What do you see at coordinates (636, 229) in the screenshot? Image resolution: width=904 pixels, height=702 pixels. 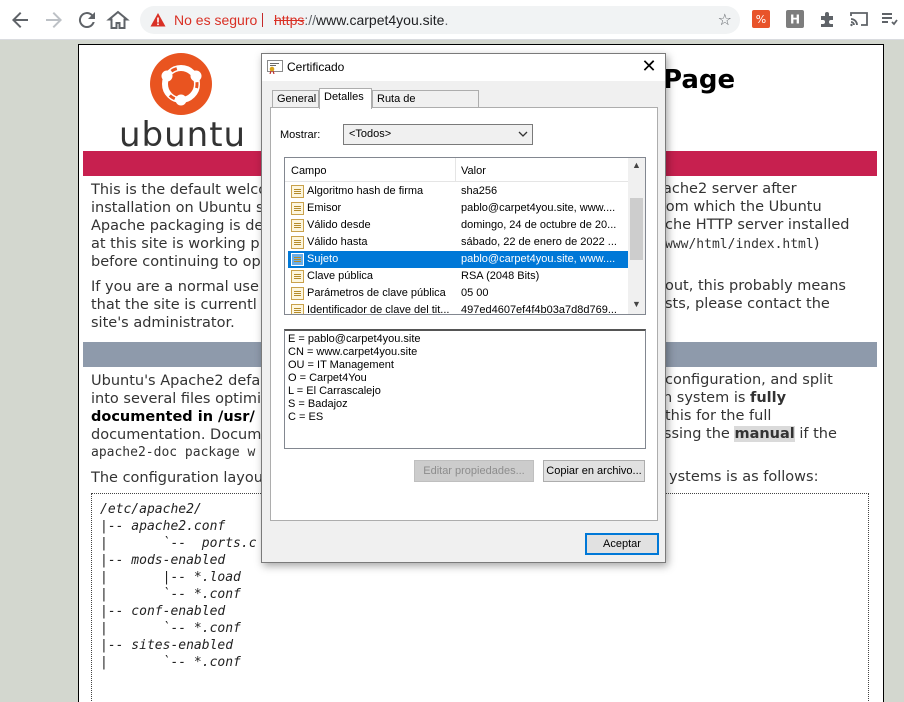 I see `scrollbar-thumb` at bounding box center [636, 229].